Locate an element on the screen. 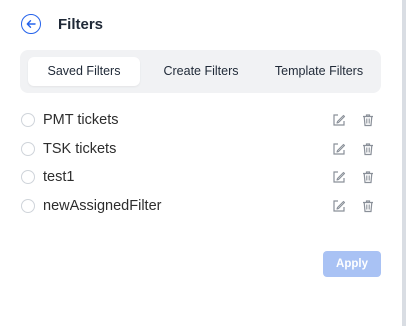 This screenshot has height=326, width=406. apply-button: Apply is located at coordinates (352, 264).